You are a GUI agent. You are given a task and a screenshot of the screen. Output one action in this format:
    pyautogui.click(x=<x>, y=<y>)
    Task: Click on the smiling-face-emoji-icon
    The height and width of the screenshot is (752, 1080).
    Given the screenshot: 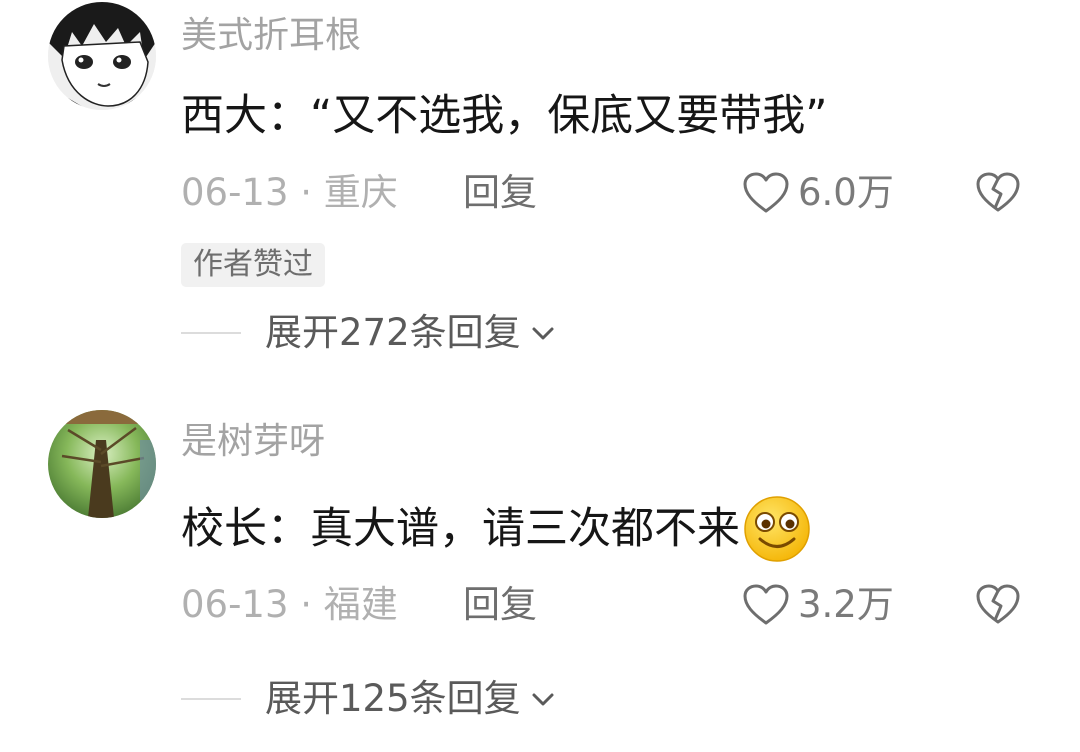 What is the action you would take?
    pyautogui.click(x=777, y=529)
    